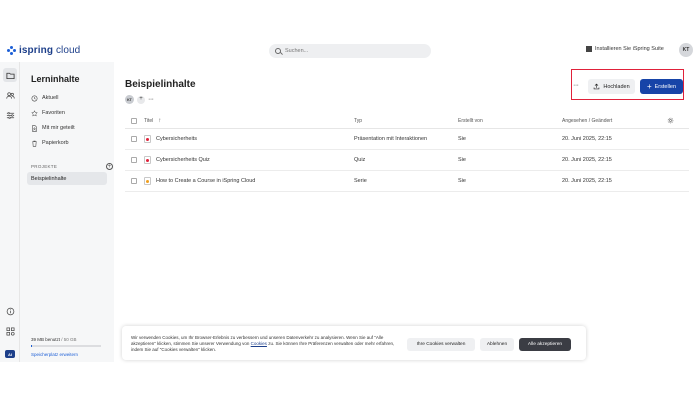  What do you see at coordinates (360, 181) in the screenshot?
I see `row-type: Serie` at bounding box center [360, 181].